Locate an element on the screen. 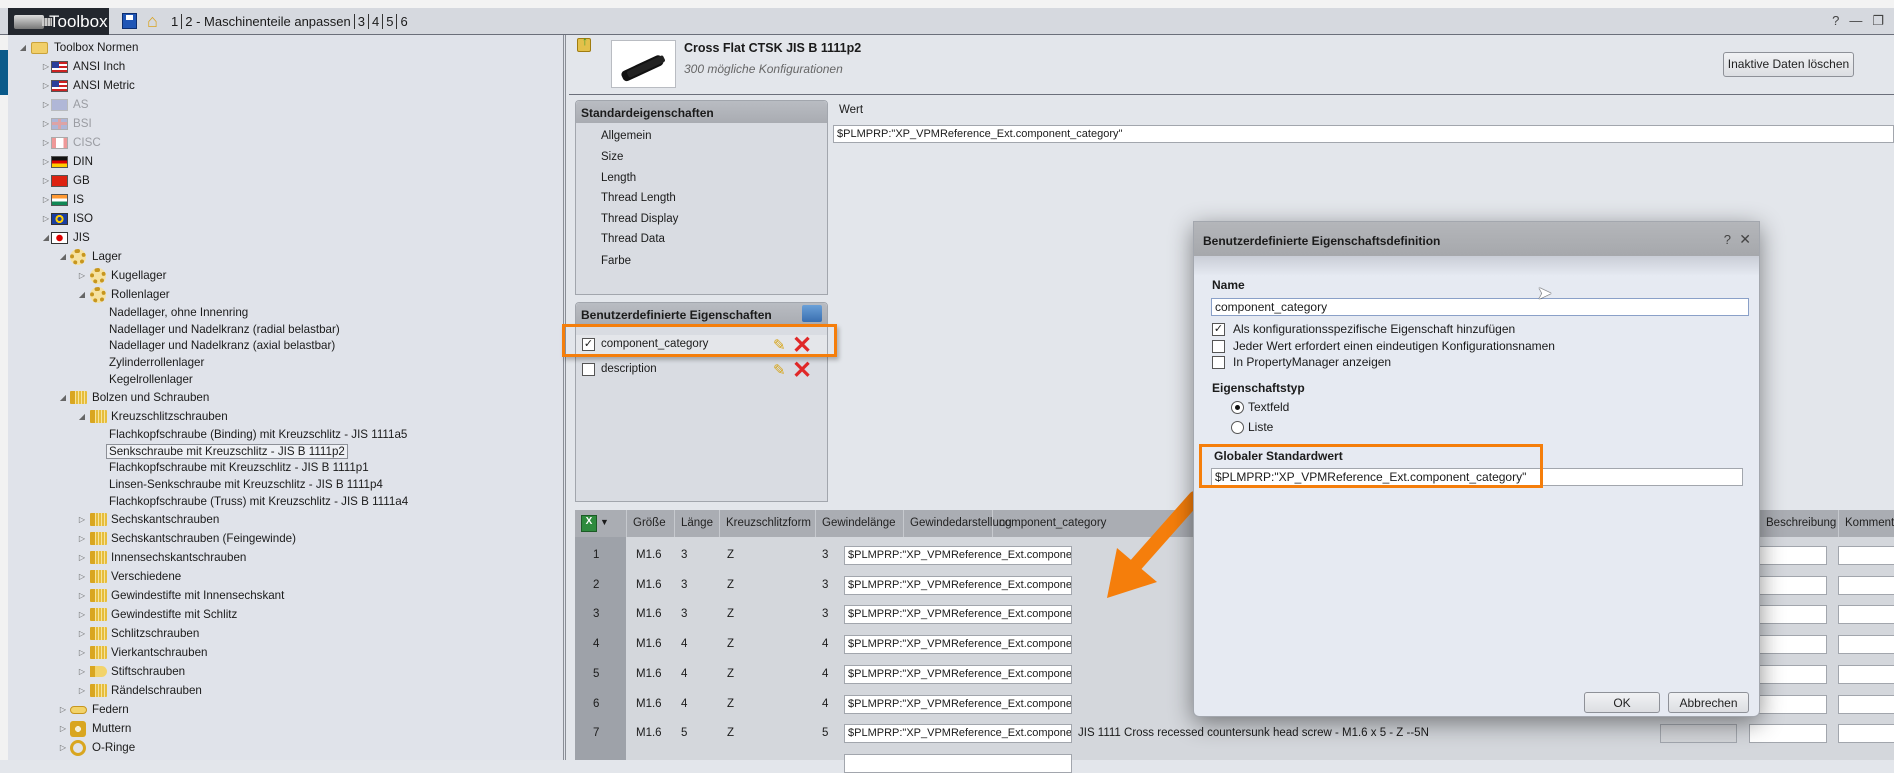  tree-item: ▷ ISO is located at coordinates (280, 218).